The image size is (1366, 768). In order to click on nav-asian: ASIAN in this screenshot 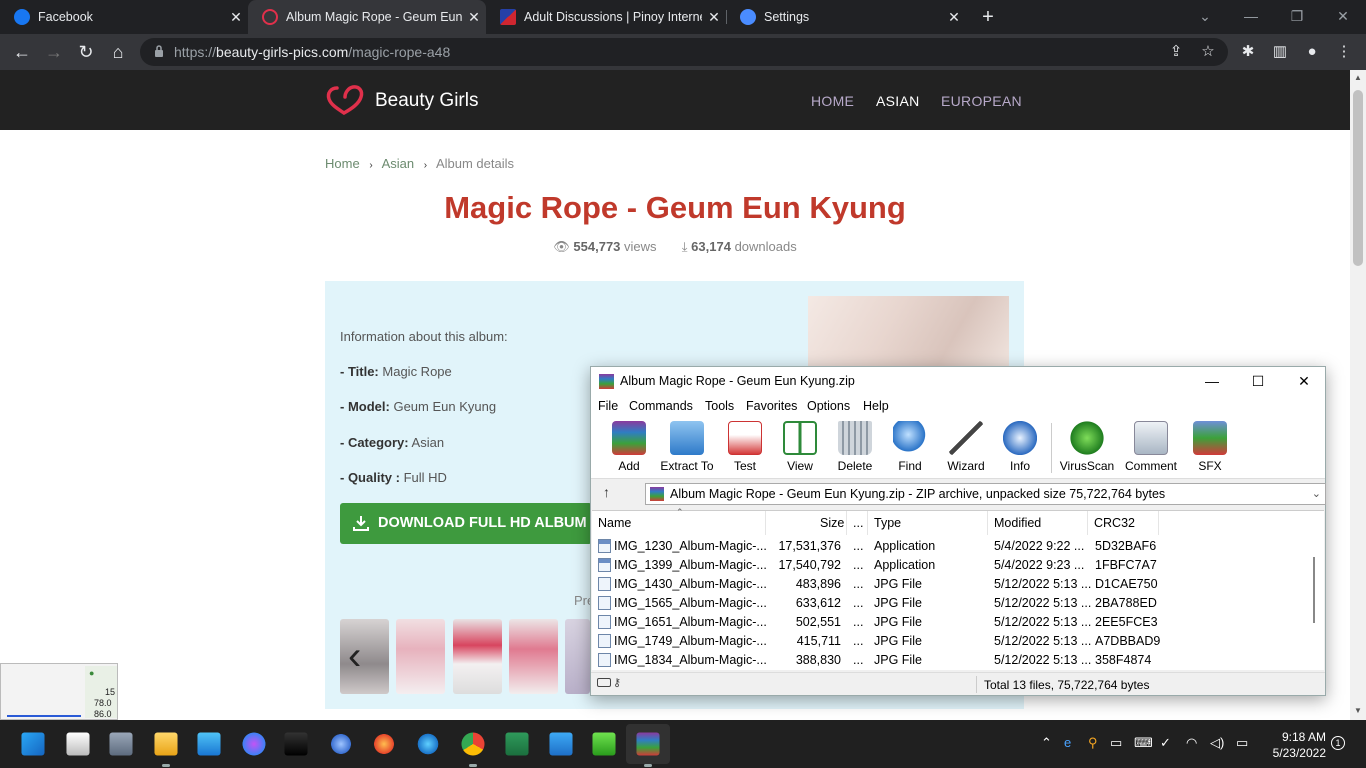, I will do `click(898, 101)`.